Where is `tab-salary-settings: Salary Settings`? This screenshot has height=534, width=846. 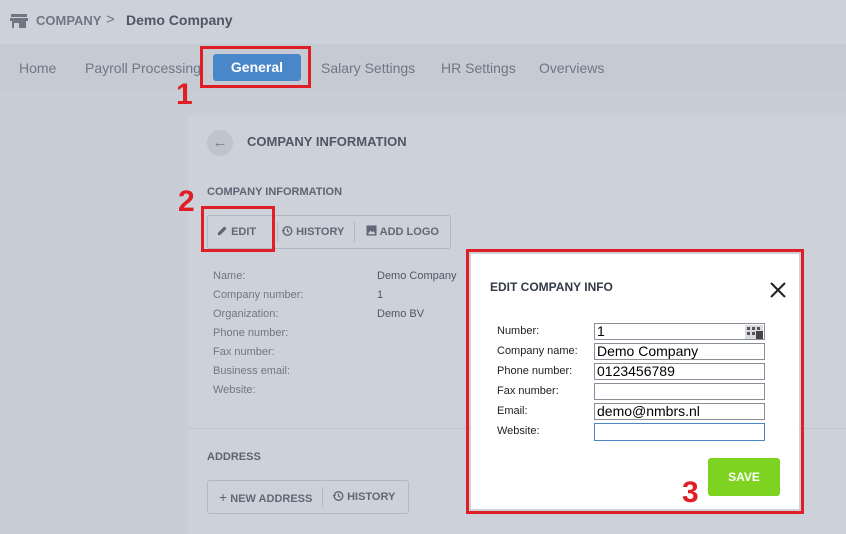
tab-salary-settings: Salary Settings is located at coordinates (368, 68).